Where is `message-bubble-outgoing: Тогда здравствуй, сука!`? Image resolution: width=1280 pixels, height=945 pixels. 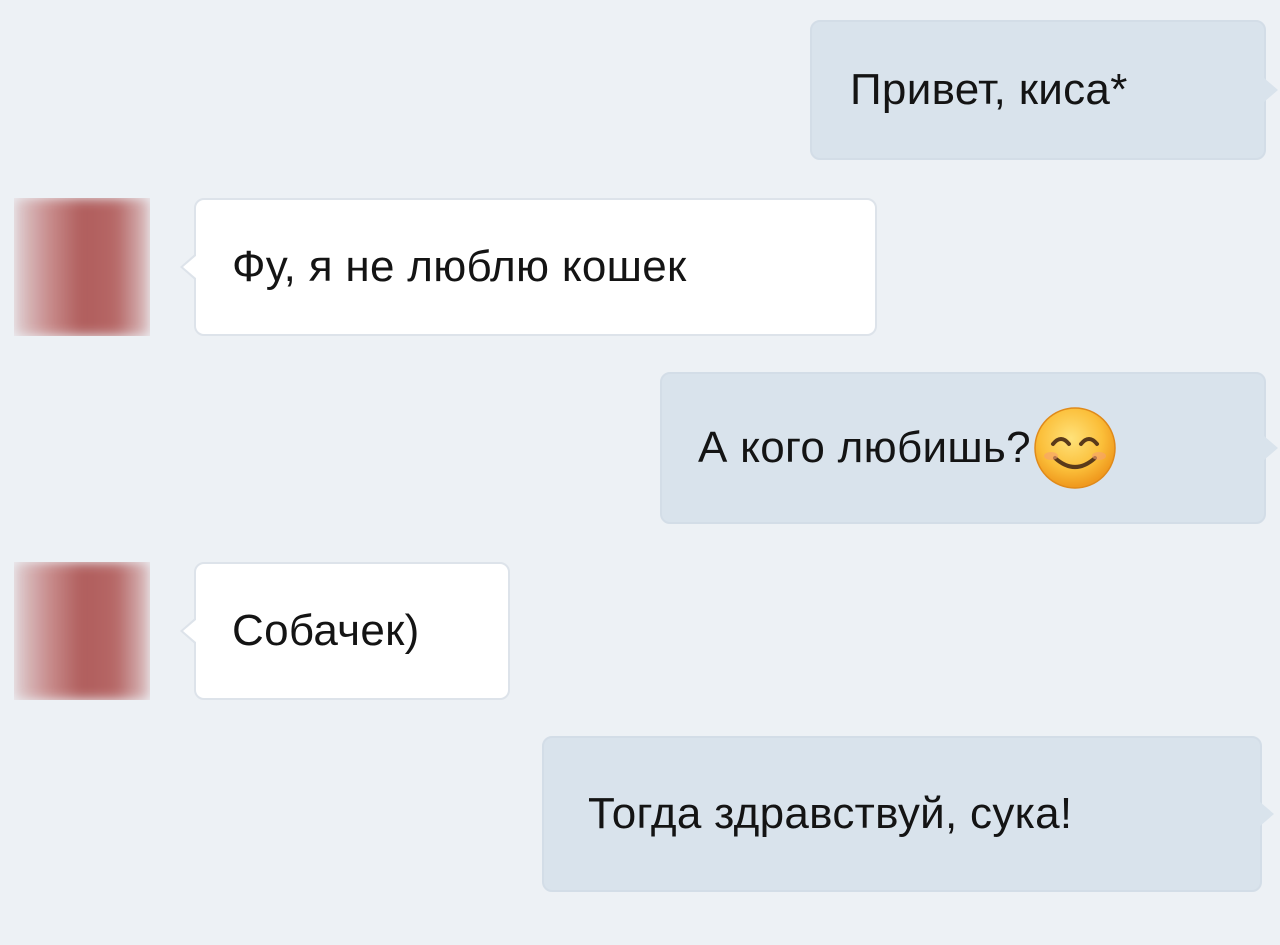
message-bubble-outgoing: Тогда здравствуй, сука! is located at coordinates (908, 814).